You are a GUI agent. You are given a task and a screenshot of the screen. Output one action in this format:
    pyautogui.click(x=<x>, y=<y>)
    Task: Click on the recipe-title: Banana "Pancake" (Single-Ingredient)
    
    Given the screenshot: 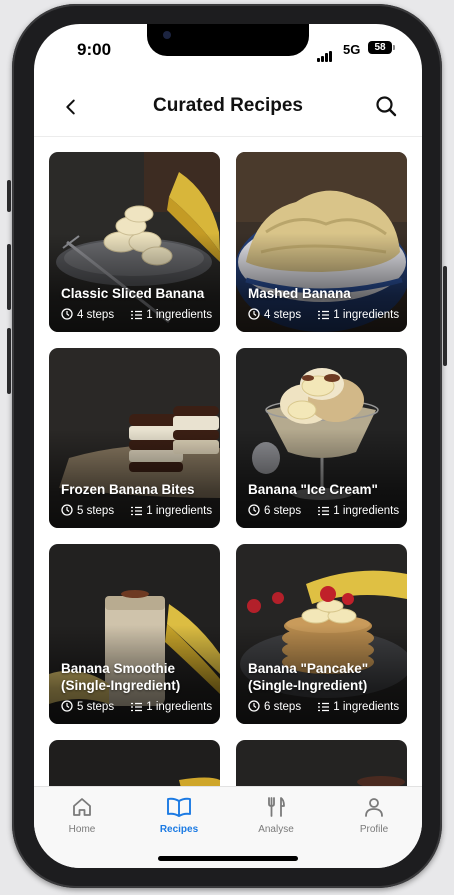 What is the action you would take?
    pyautogui.click(x=308, y=677)
    